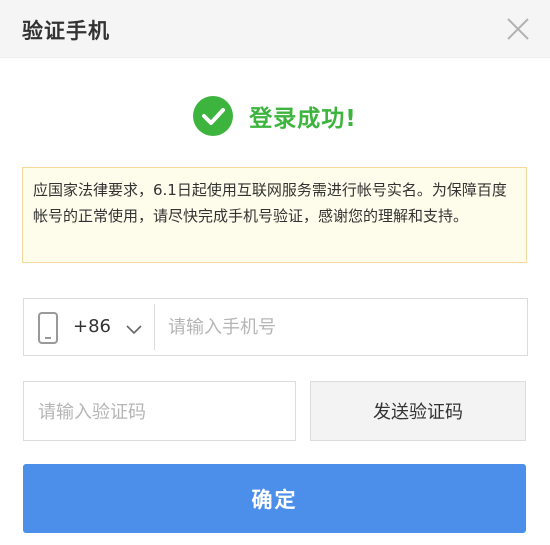 Image resolution: width=550 pixels, height=545 pixels. I want to click on verify-code-input, so click(158, 412).